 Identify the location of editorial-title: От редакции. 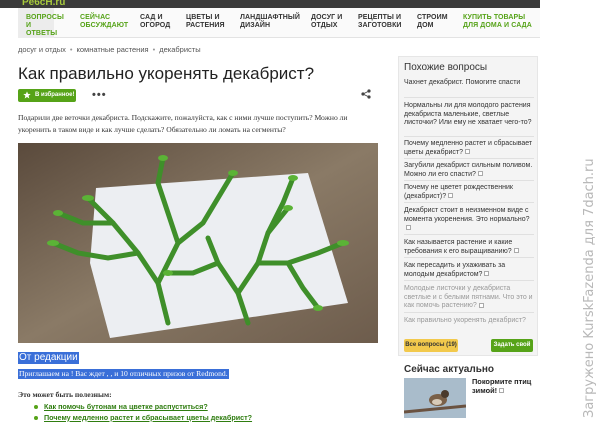
(48, 358).